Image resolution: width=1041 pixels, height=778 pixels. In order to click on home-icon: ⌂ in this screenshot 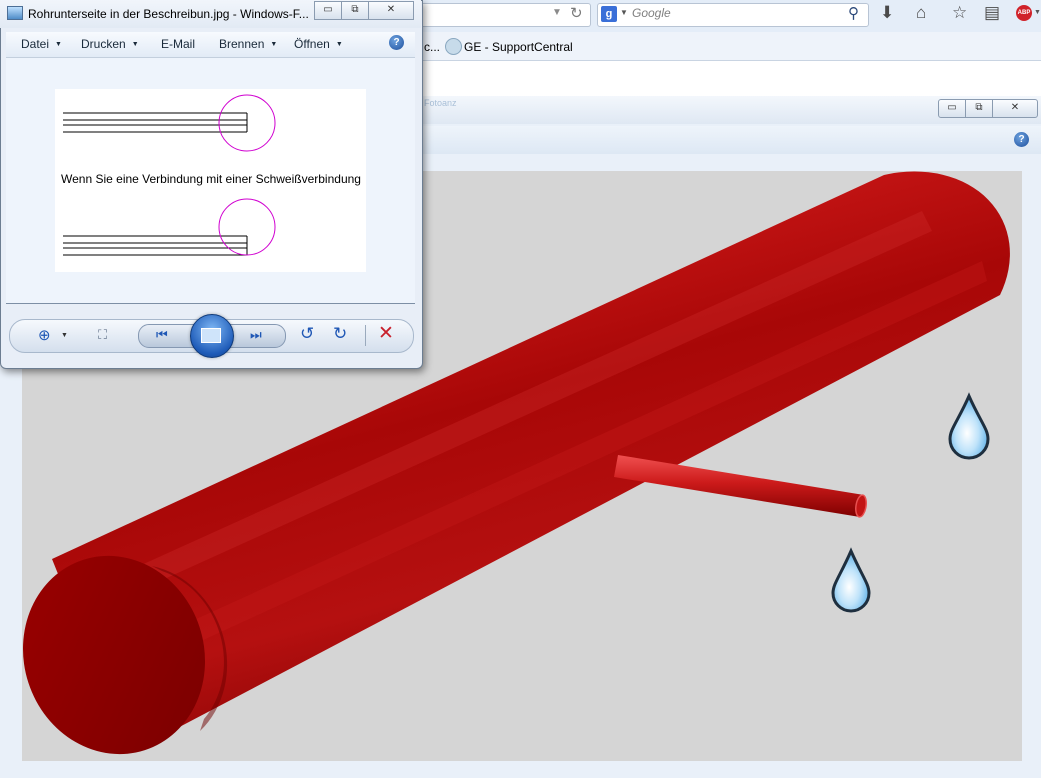, I will do `click(921, 13)`.